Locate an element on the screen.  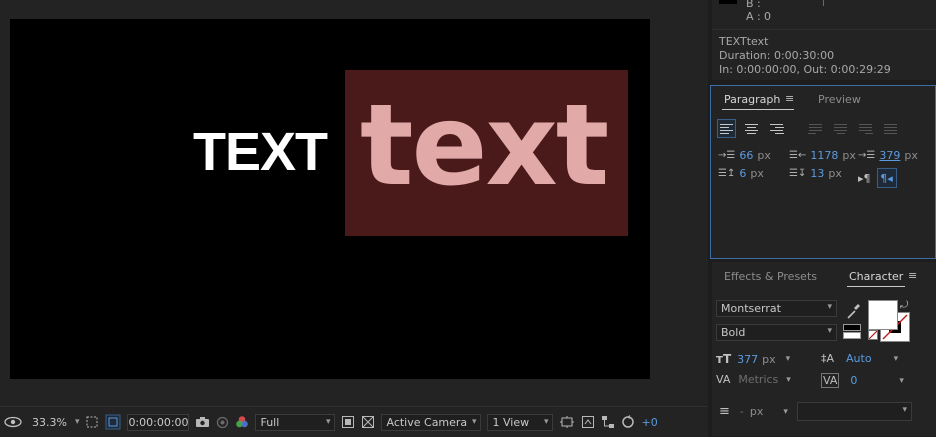
always-preview-icon is located at coordinates (13, 422).